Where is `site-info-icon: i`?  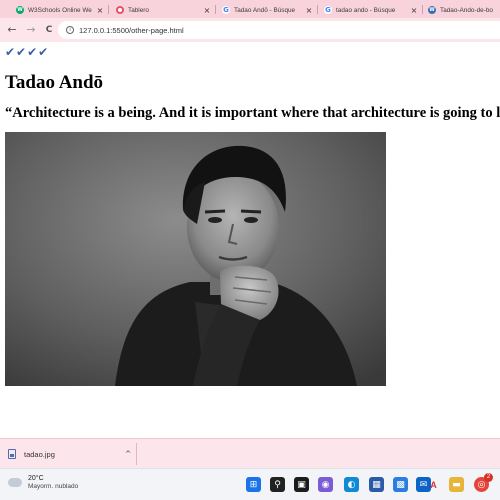
site-info-icon: i is located at coordinates (70, 30).